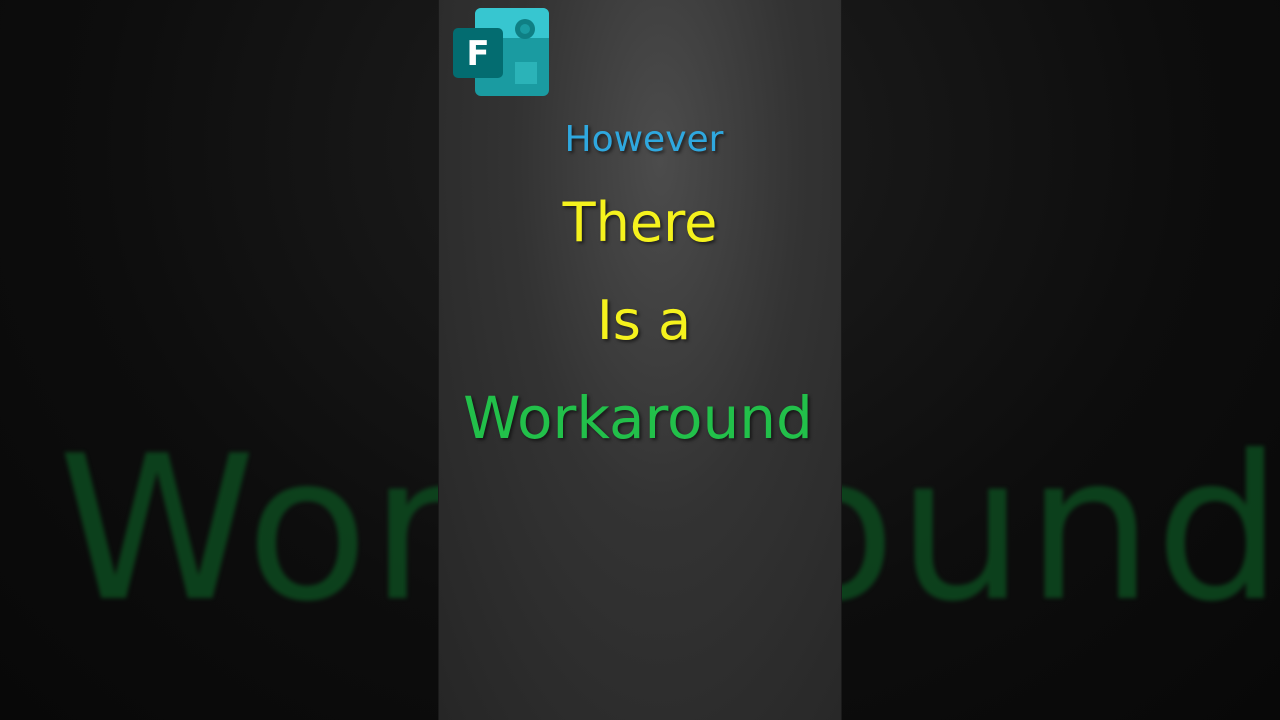  I want to click on microsoft-forms-icon: F, so click(501, 52).